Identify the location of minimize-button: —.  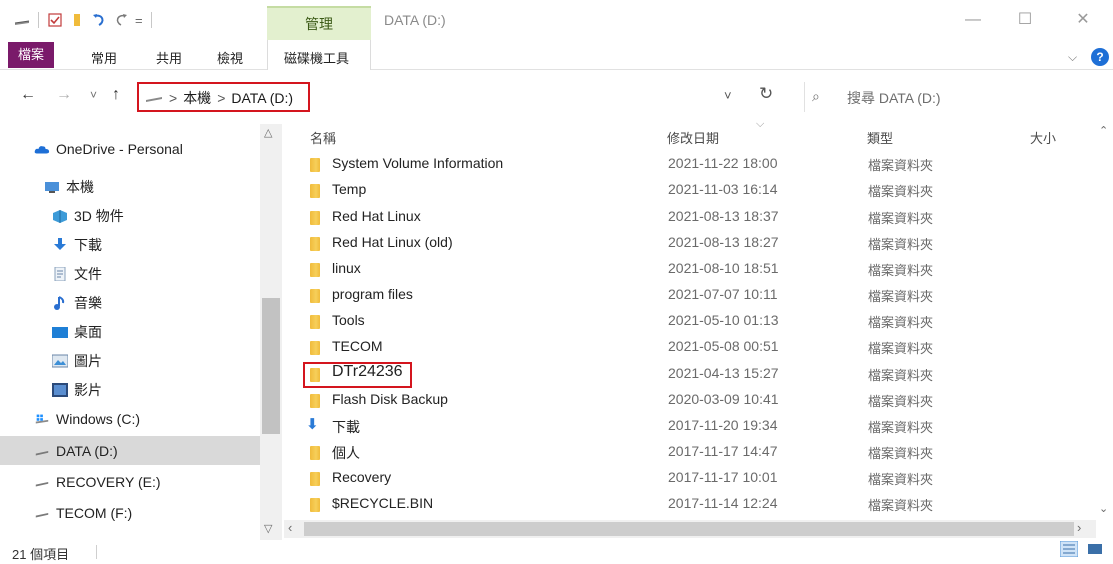
(973, 20).